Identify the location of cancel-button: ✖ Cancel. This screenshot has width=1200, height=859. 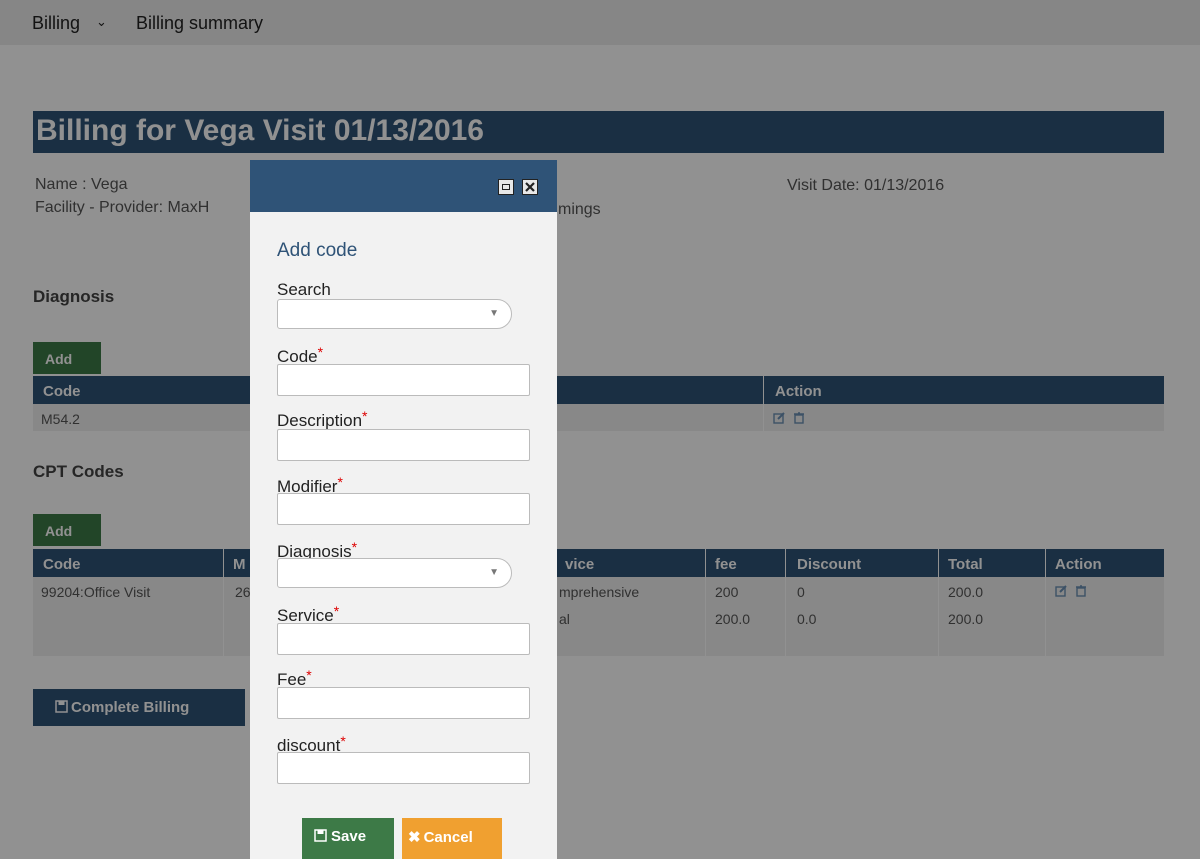
(452, 838).